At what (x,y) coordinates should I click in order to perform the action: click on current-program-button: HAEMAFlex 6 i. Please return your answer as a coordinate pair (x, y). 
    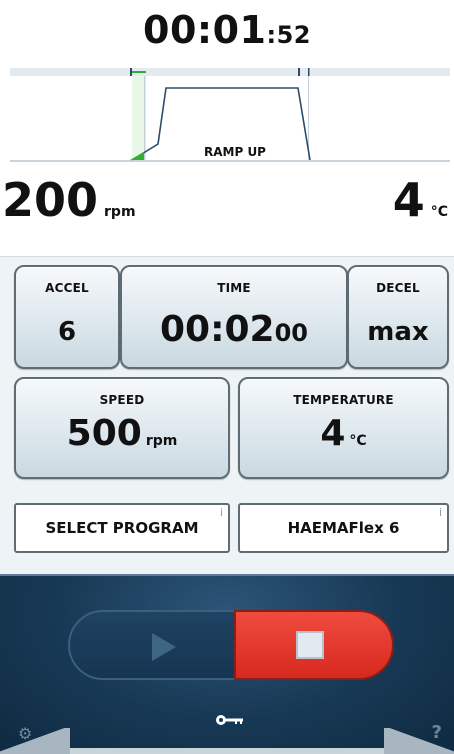
    Looking at the image, I should click on (343, 528).